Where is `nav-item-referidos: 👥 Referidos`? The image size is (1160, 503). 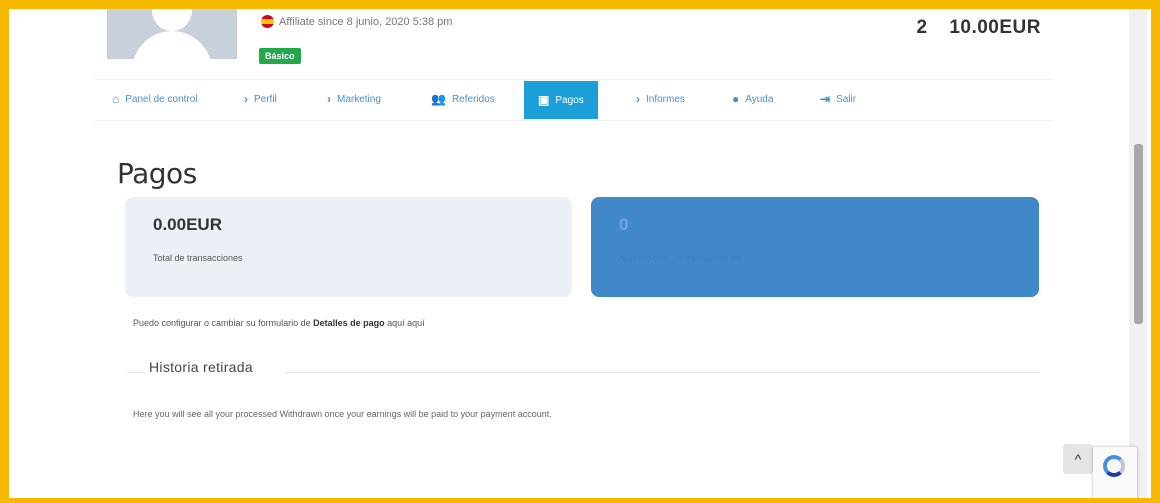 nav-item-referidos: 👥 Referidos is located at coordinates (463, 99).